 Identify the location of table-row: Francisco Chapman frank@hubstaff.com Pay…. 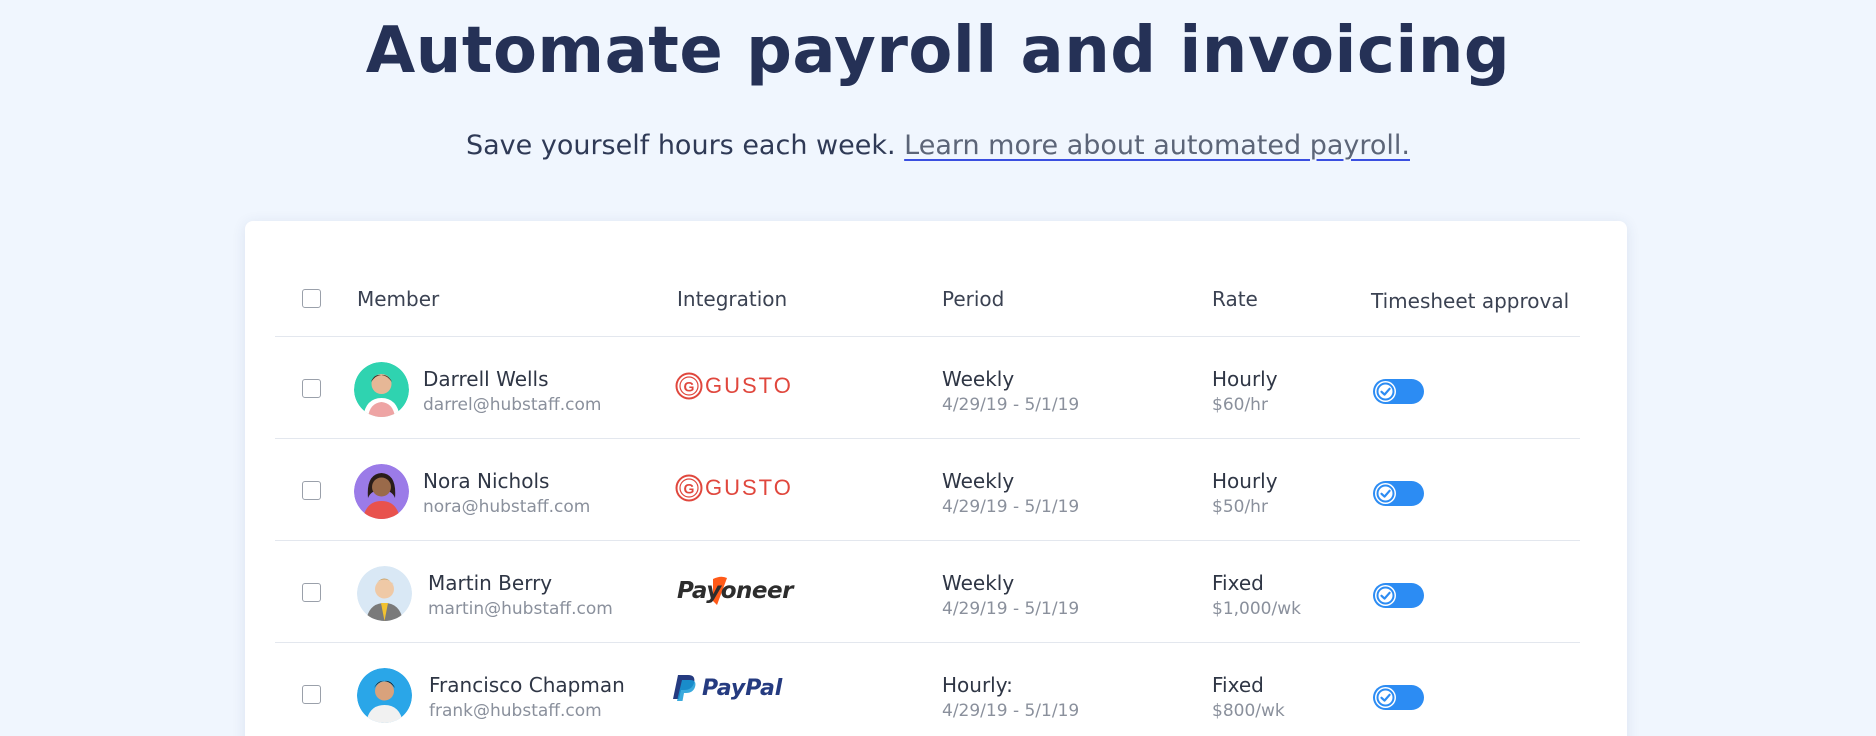
(927, 689).